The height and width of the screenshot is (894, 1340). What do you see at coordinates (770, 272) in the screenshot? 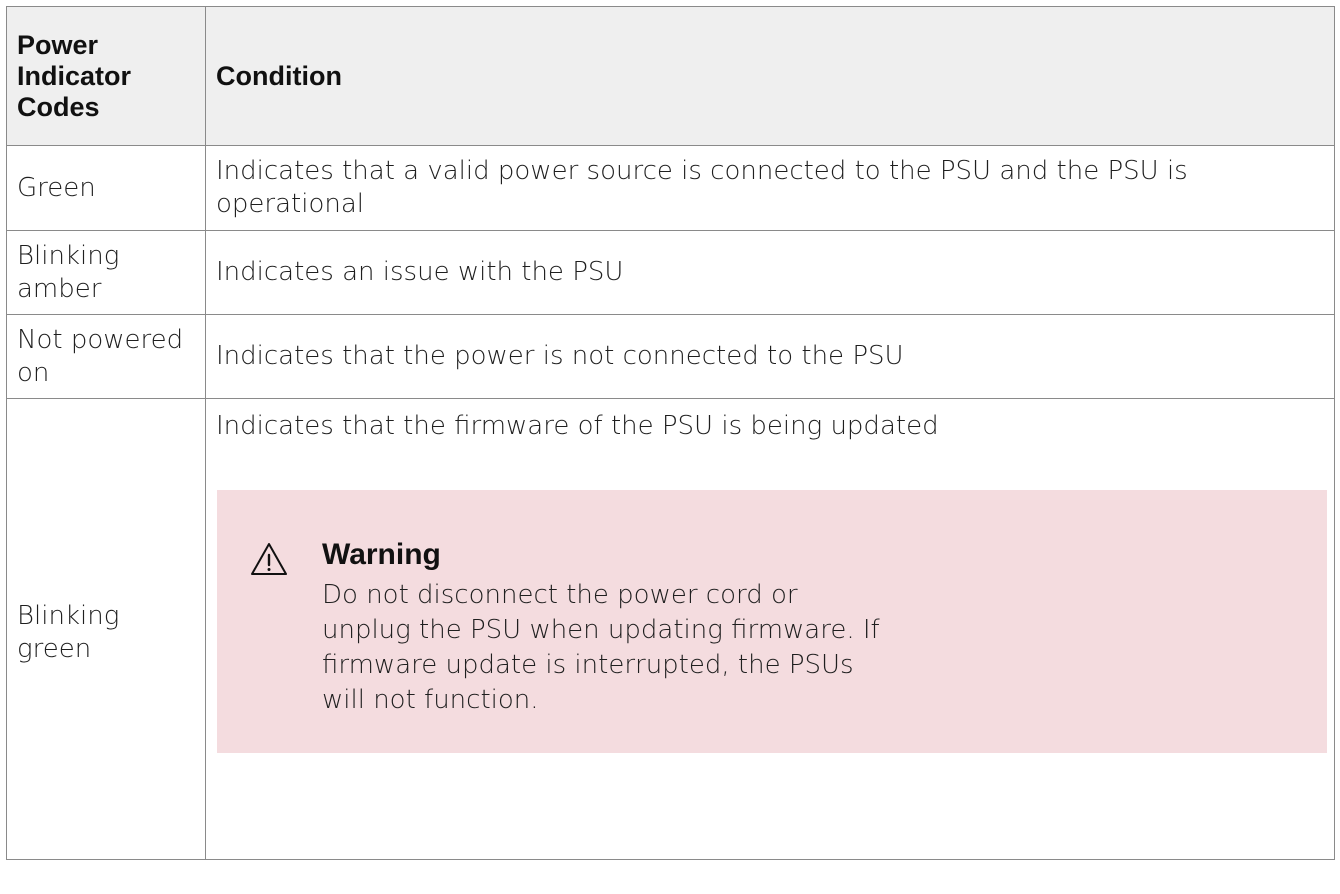
I see `condition-cell: Indicates an issue with the PSU` at bounding box center [770, 272].